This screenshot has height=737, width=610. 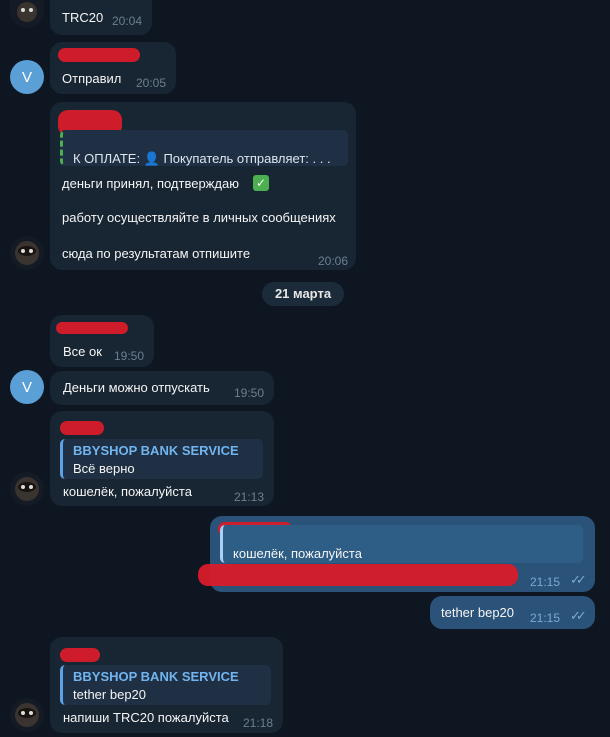 What do you see at coordinates (401, 544) in the screenshot?
I see `reply-quote: кошелёк, пожалуйста` at bounding box center [401, 544].